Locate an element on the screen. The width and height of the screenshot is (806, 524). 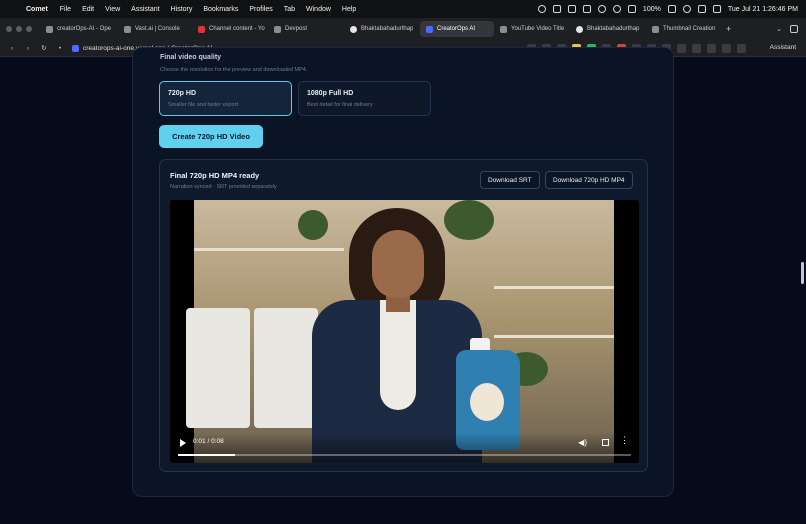
quality-option-desc: Smaller file and faster export is located at coordinates (203, 105).